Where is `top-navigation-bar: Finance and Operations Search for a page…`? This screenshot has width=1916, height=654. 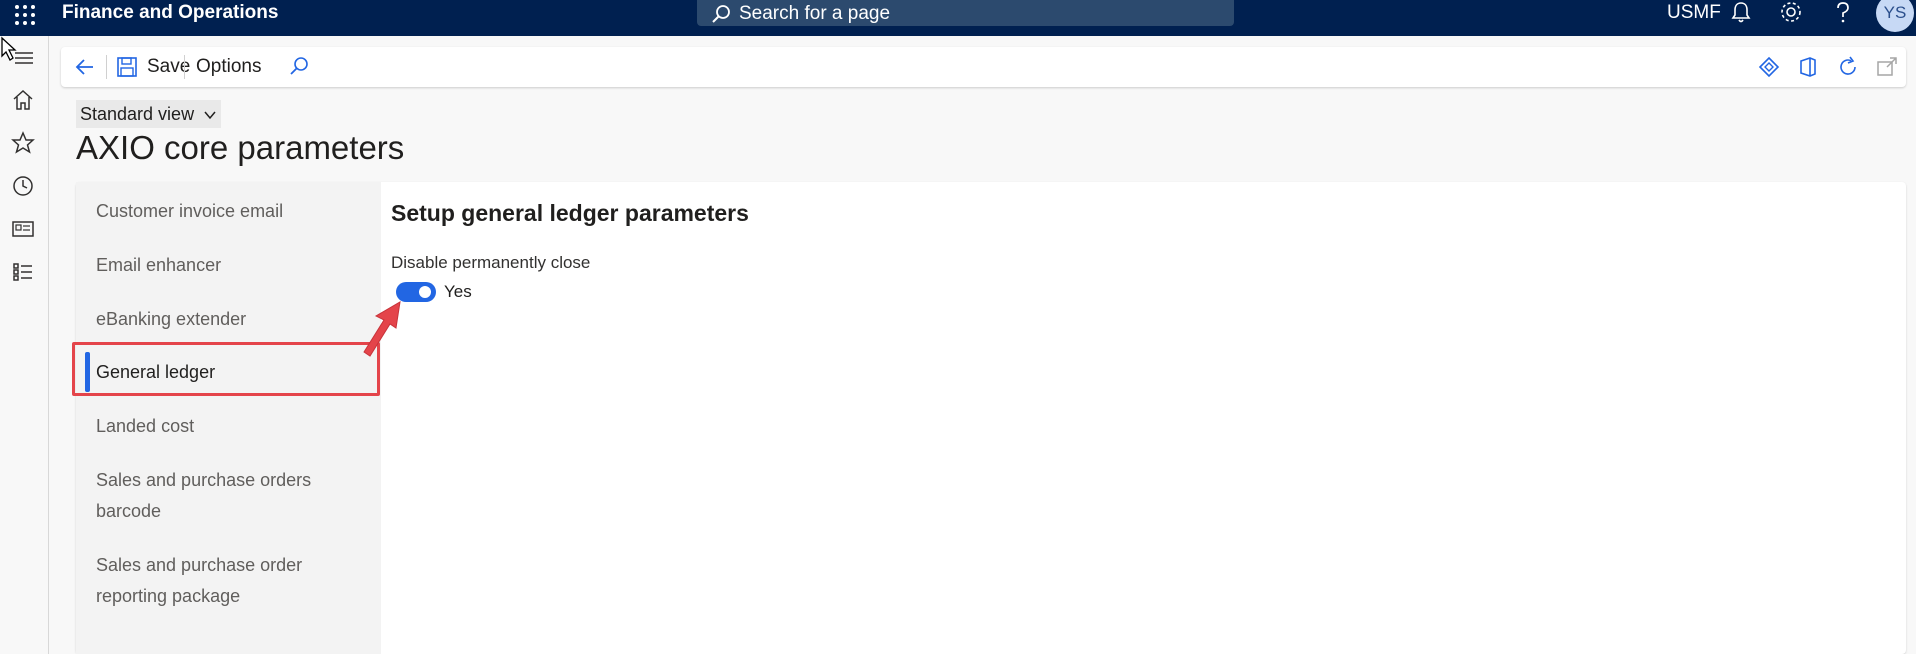 top-navigation-bar: Finance and Operations Search for a page… is located at coordinates (958, 18).